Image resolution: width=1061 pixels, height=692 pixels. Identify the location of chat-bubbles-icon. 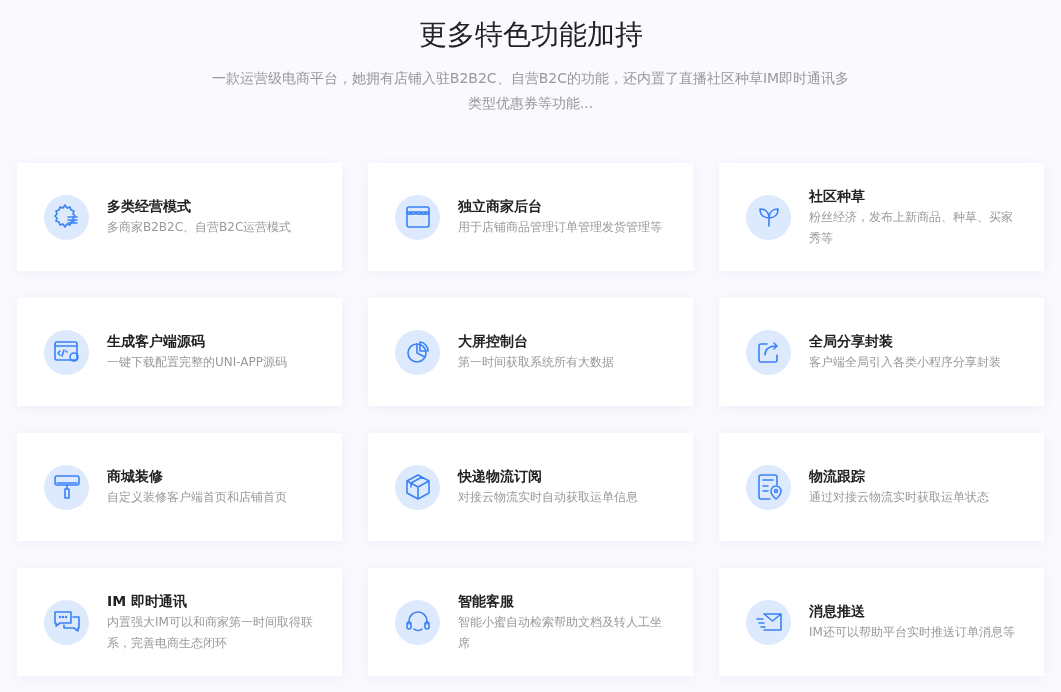
(66, 622).